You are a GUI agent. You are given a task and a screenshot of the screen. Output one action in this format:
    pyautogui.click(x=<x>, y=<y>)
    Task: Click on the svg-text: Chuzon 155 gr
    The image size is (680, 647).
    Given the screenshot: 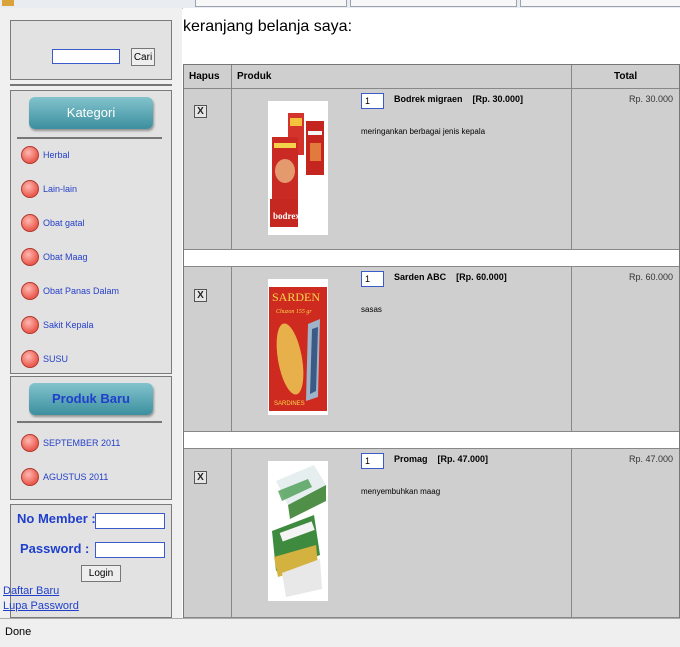 What is the action you would take?
    pyautogui.click(x=294, y=312)
    